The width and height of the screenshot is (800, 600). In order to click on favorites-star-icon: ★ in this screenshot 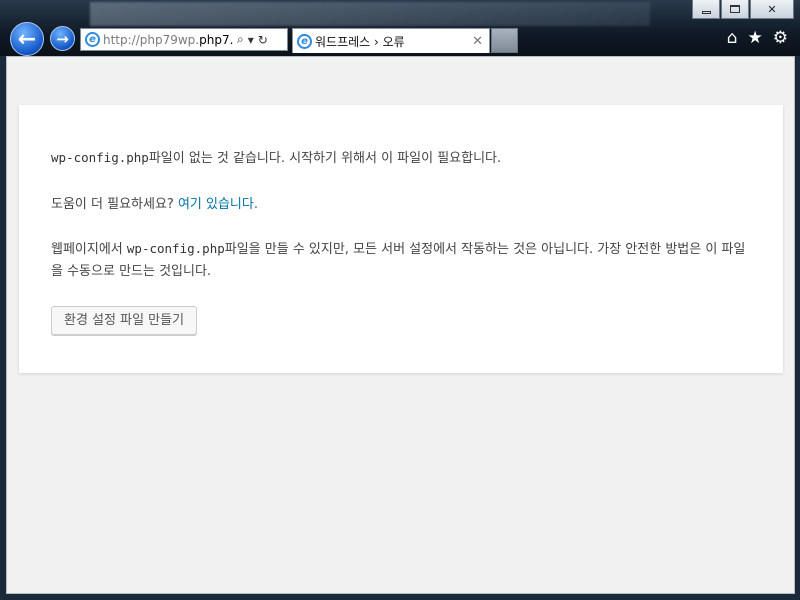, I will do `click(755, 38)`.